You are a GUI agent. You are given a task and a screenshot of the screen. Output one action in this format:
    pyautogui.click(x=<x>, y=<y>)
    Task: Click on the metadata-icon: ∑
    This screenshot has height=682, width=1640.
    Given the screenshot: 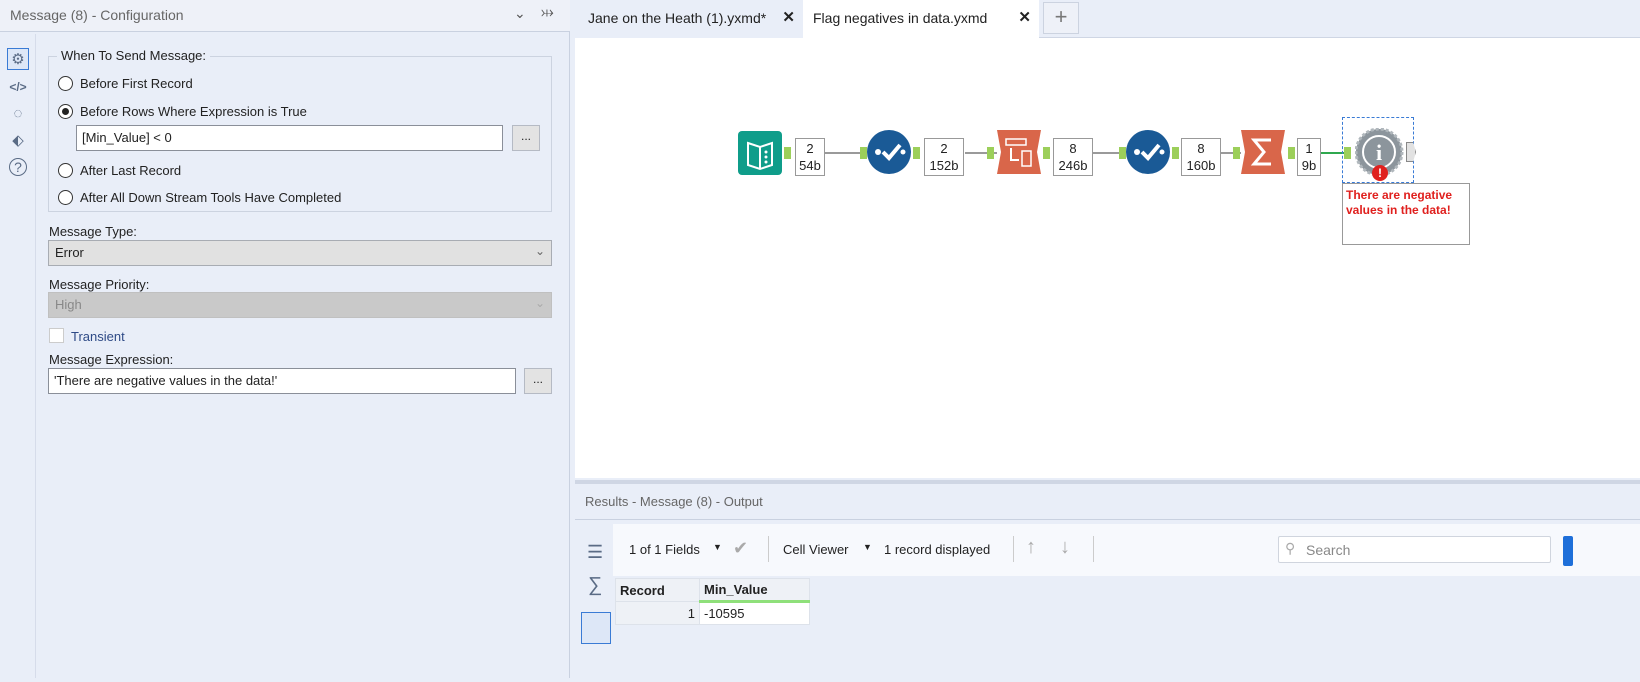 What is the action you would take?
    pyautogui.click(x=595, y=585)
    